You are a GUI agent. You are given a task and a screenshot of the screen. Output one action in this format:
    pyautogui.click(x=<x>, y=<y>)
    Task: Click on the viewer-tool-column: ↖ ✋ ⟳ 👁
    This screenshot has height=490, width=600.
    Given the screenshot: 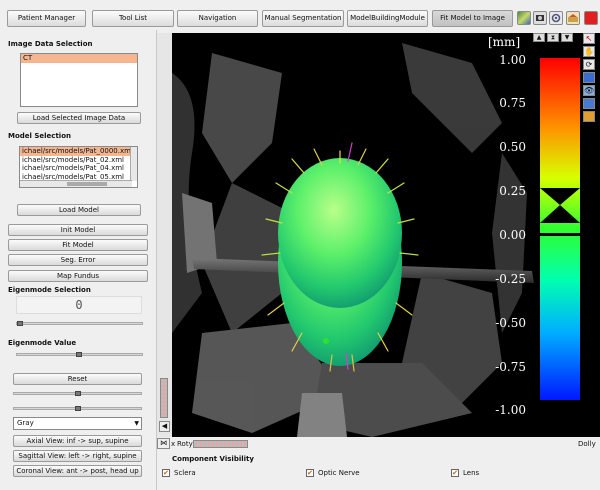 What is the action you would take?
    pyautogui.click(x=590, y=88)
    